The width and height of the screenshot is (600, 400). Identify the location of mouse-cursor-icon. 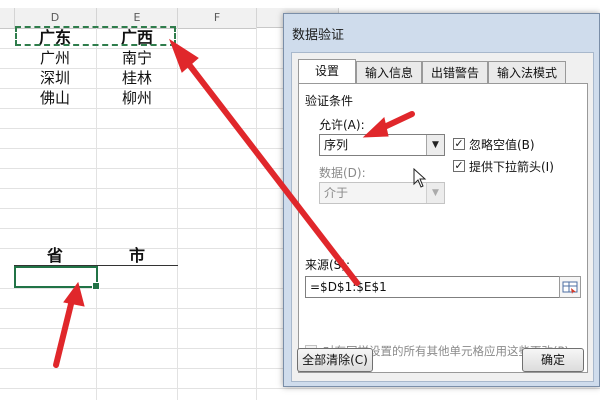
(420, 178).